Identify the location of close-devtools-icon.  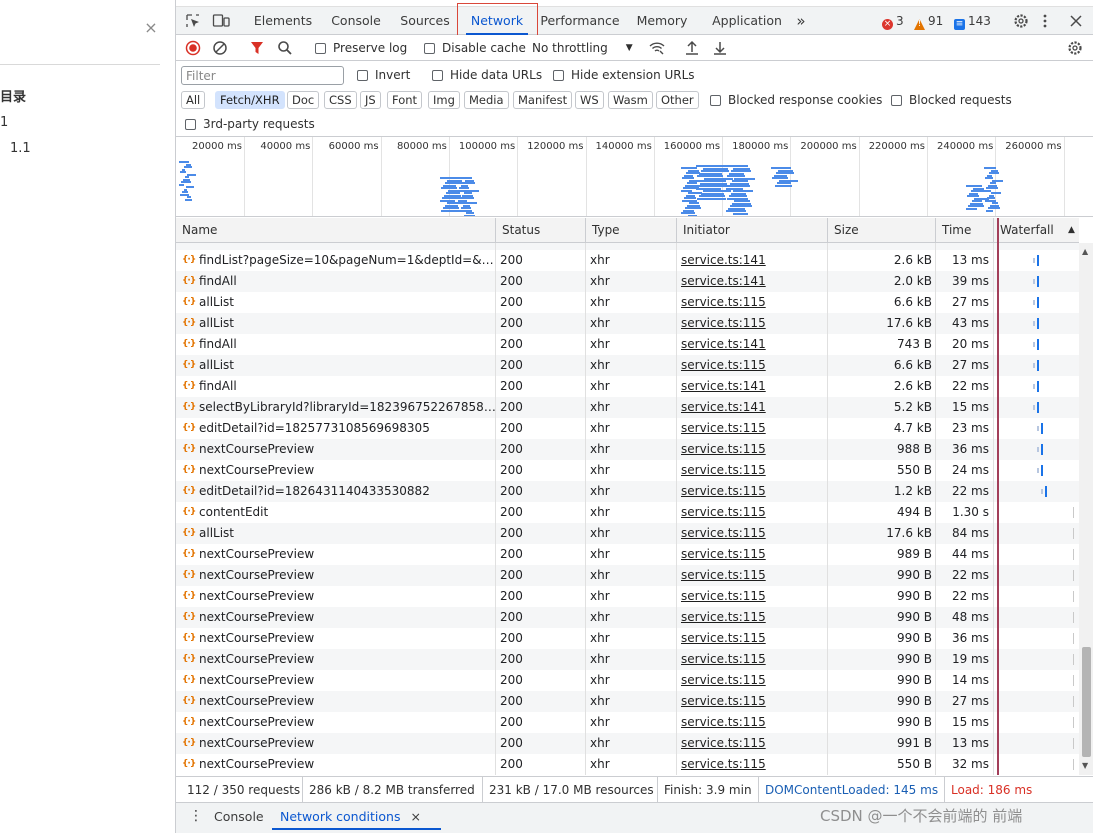
(1076, 21).